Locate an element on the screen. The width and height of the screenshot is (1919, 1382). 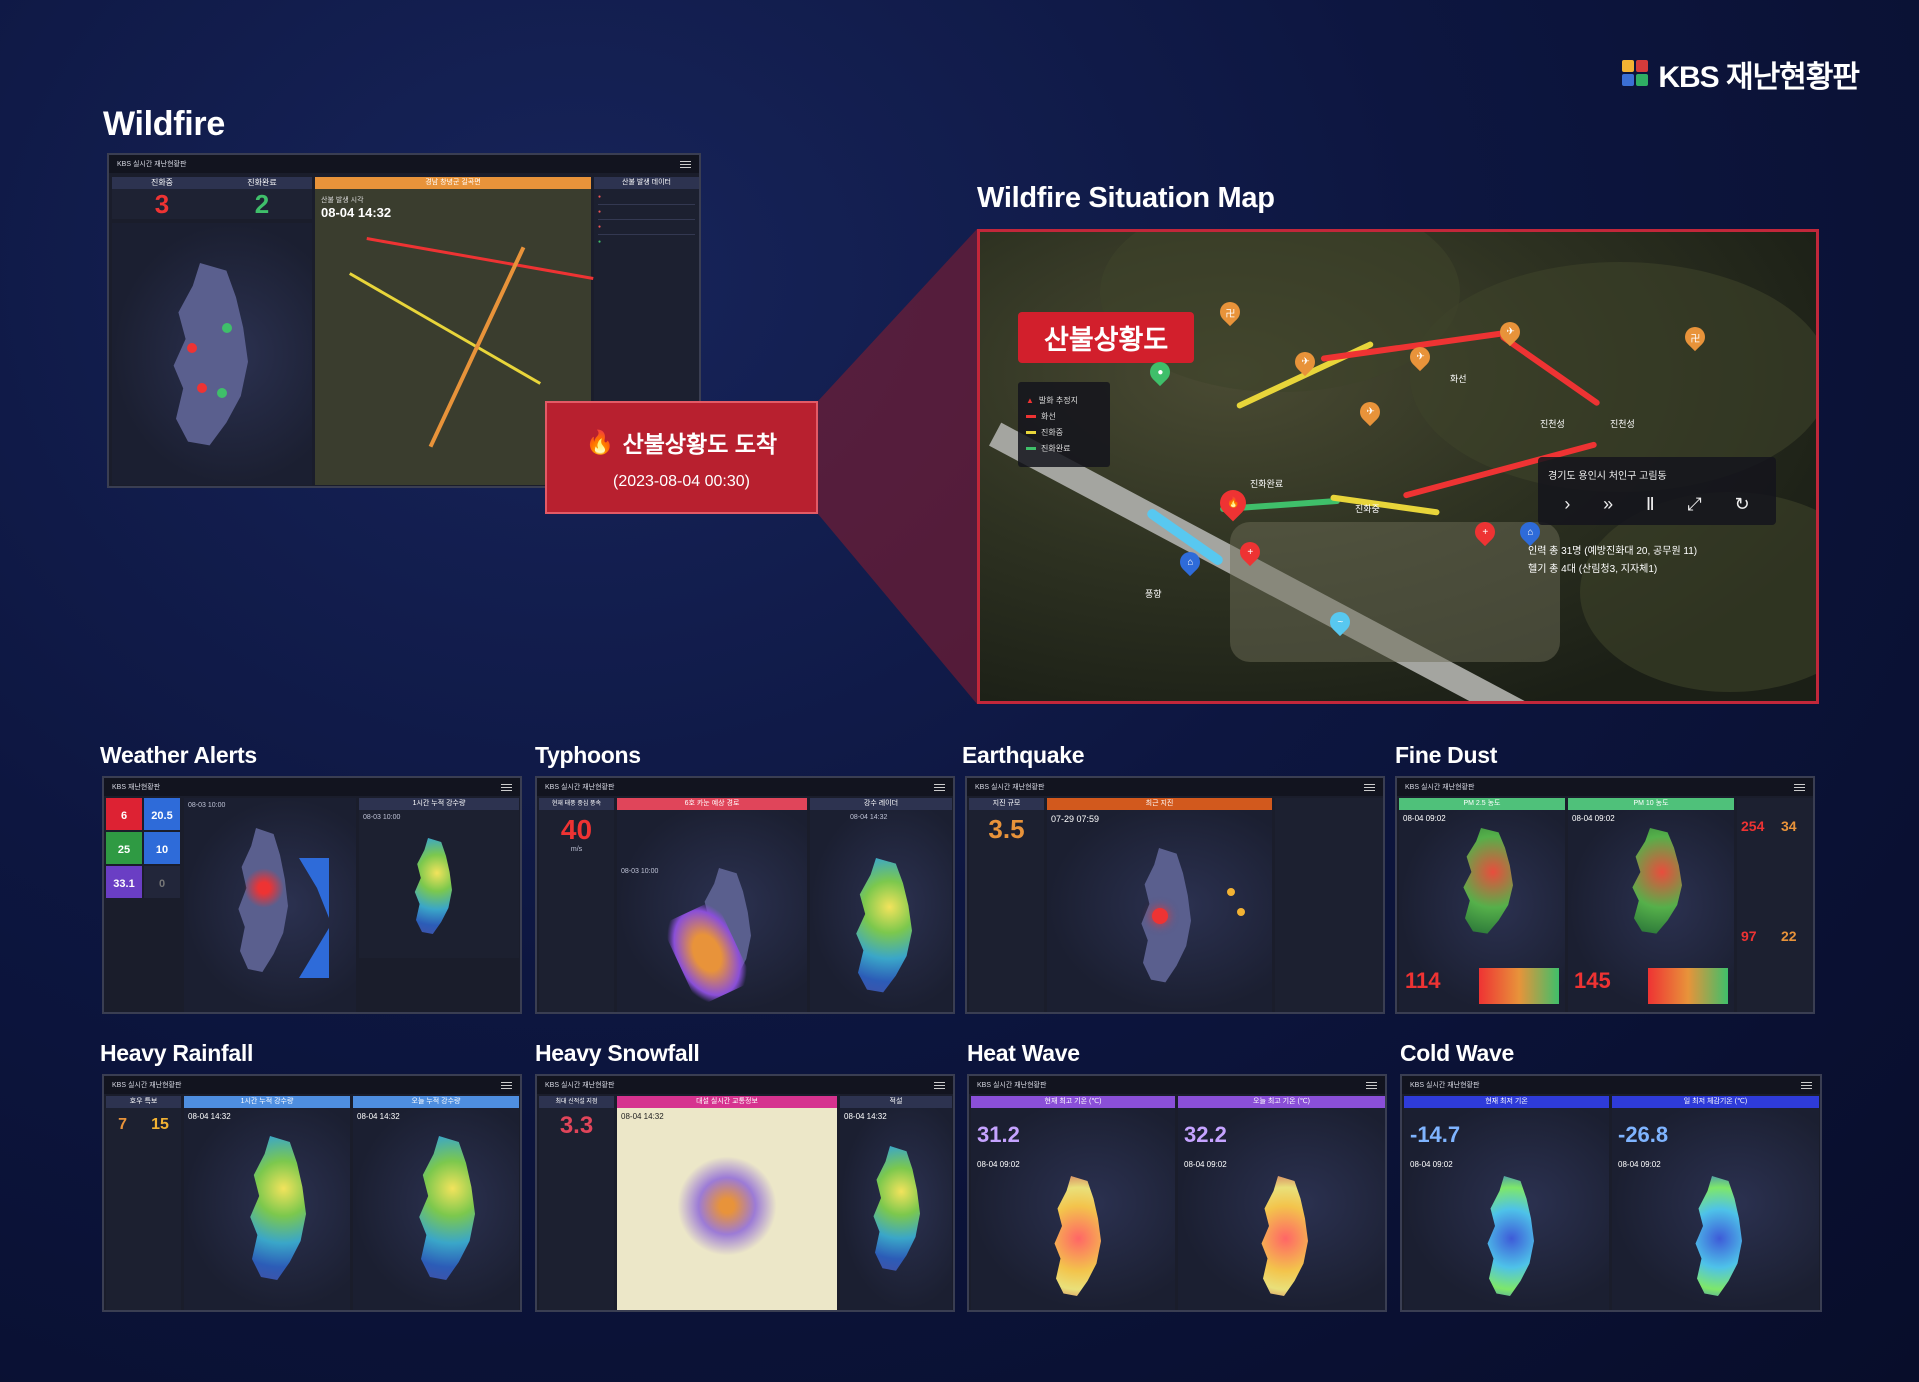
brand-name: KBS 재난현황판 is located at coordinates (1759, 77).